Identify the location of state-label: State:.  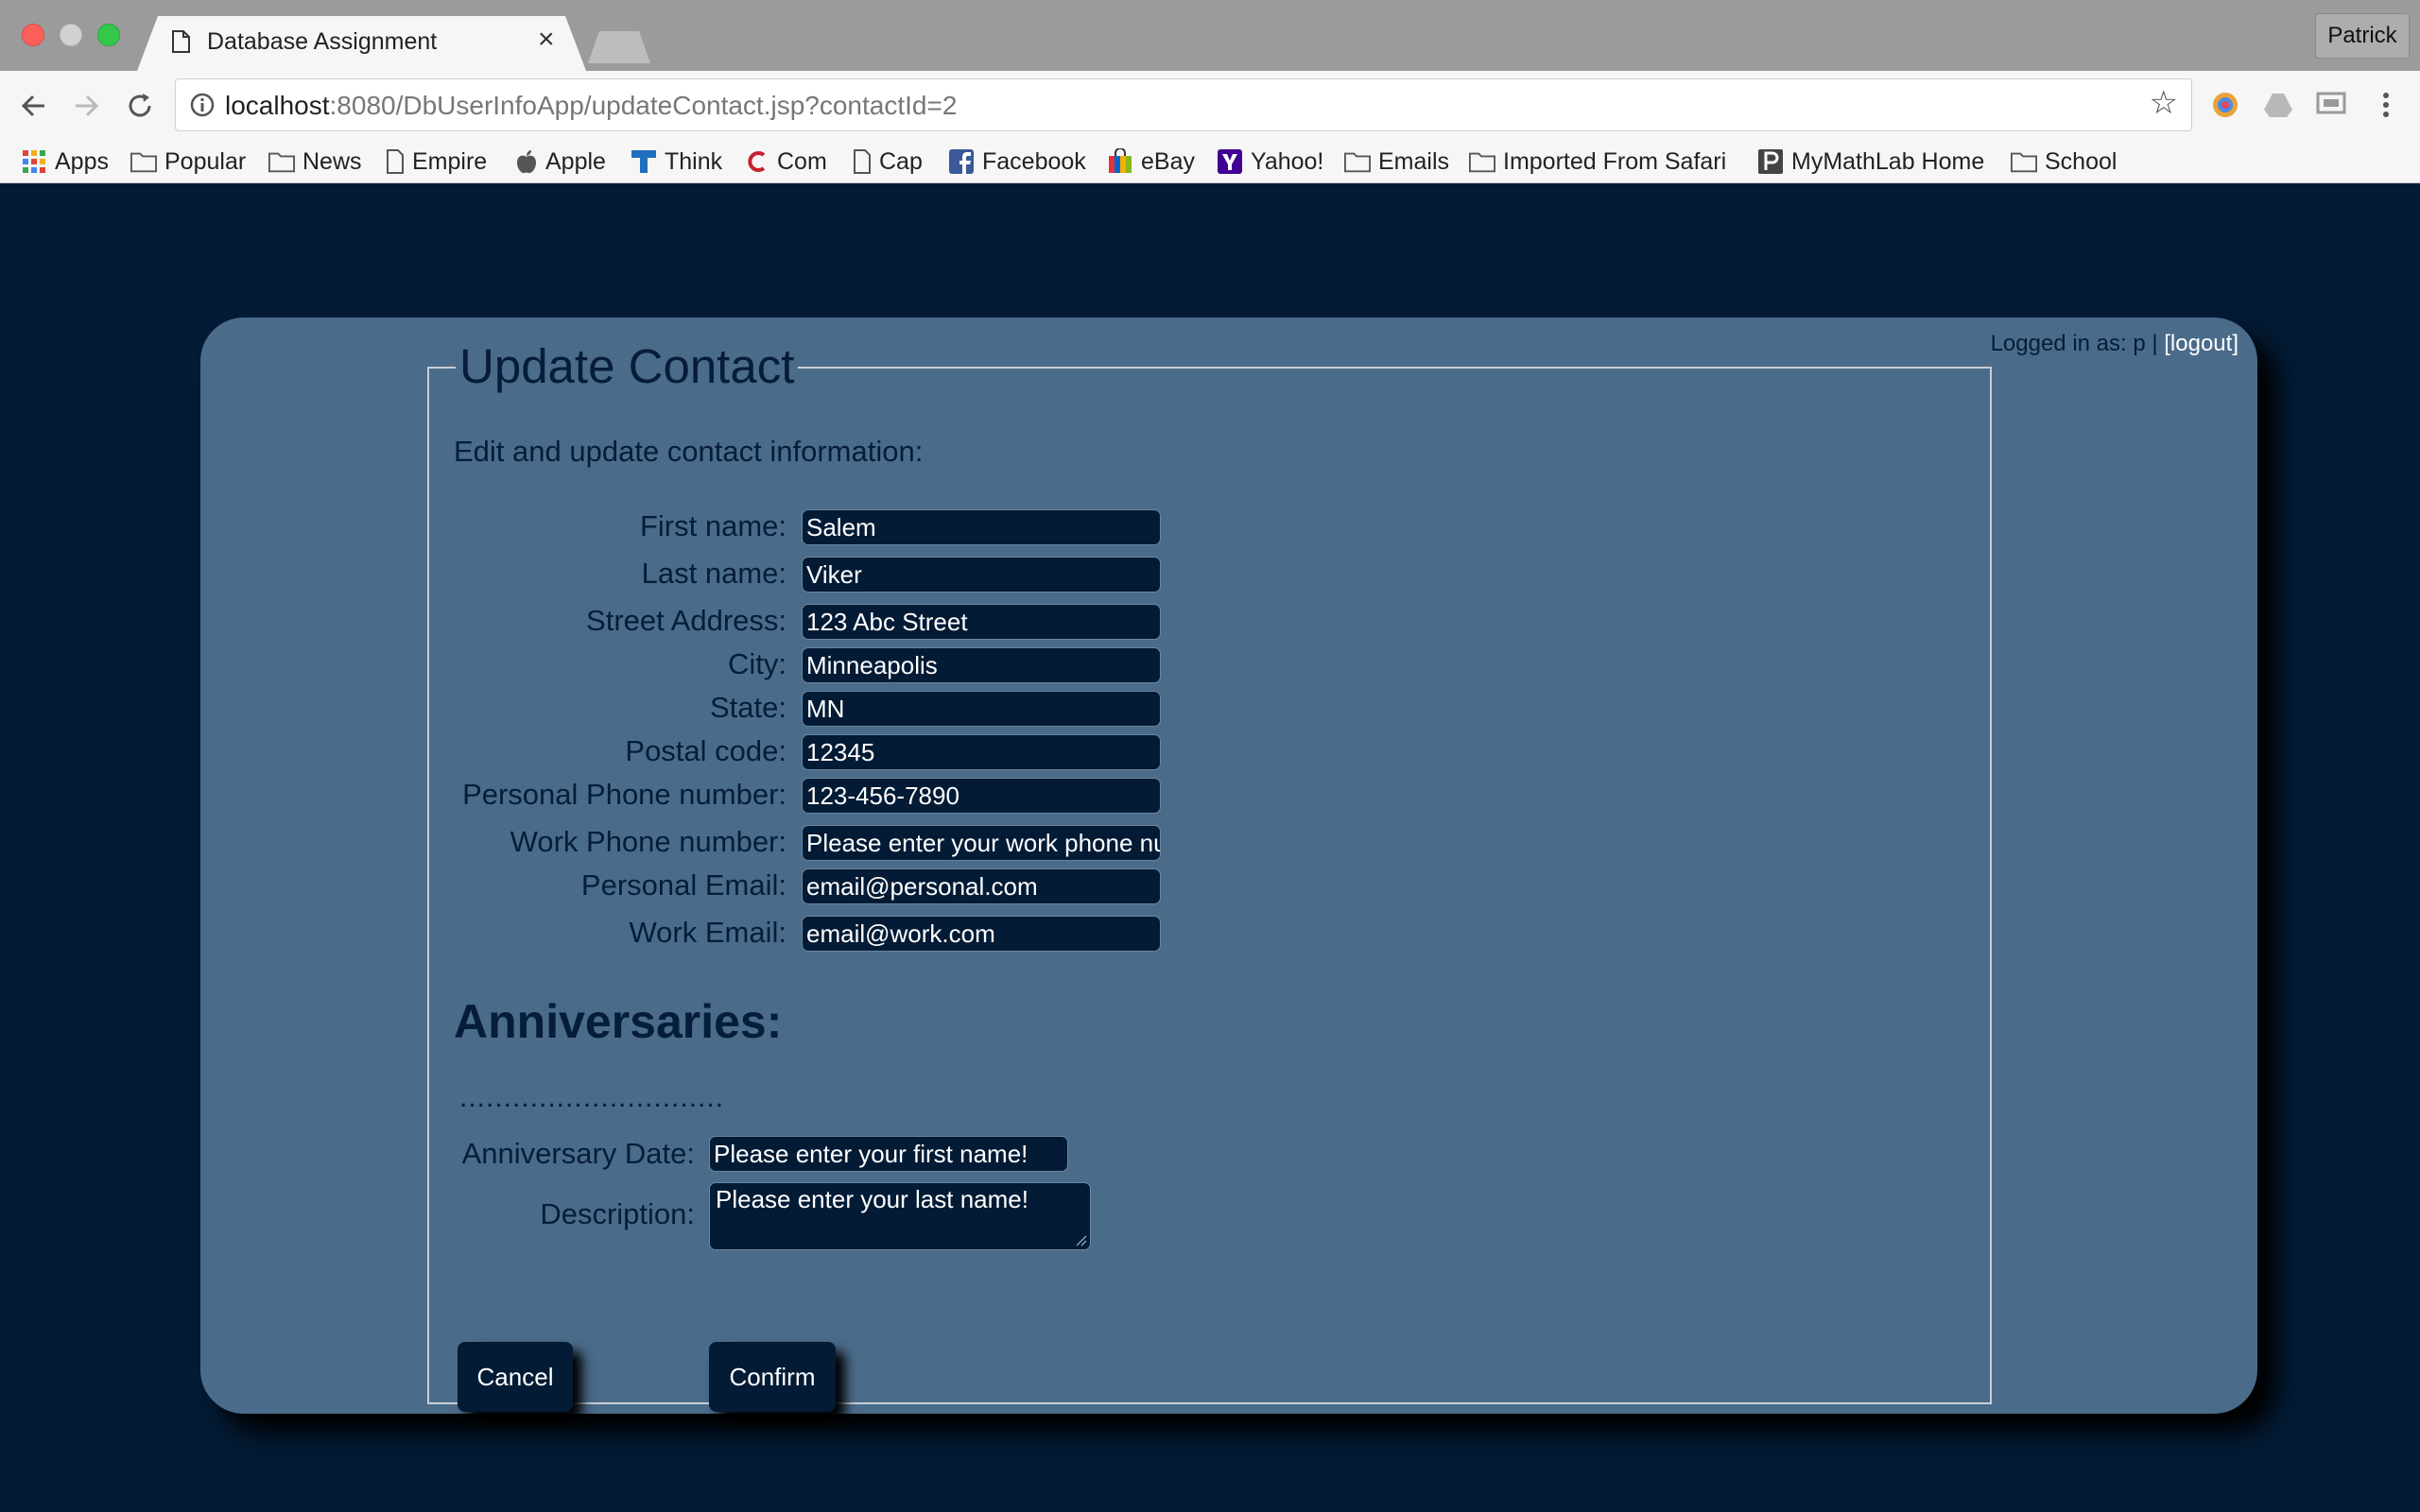
(748, 707).